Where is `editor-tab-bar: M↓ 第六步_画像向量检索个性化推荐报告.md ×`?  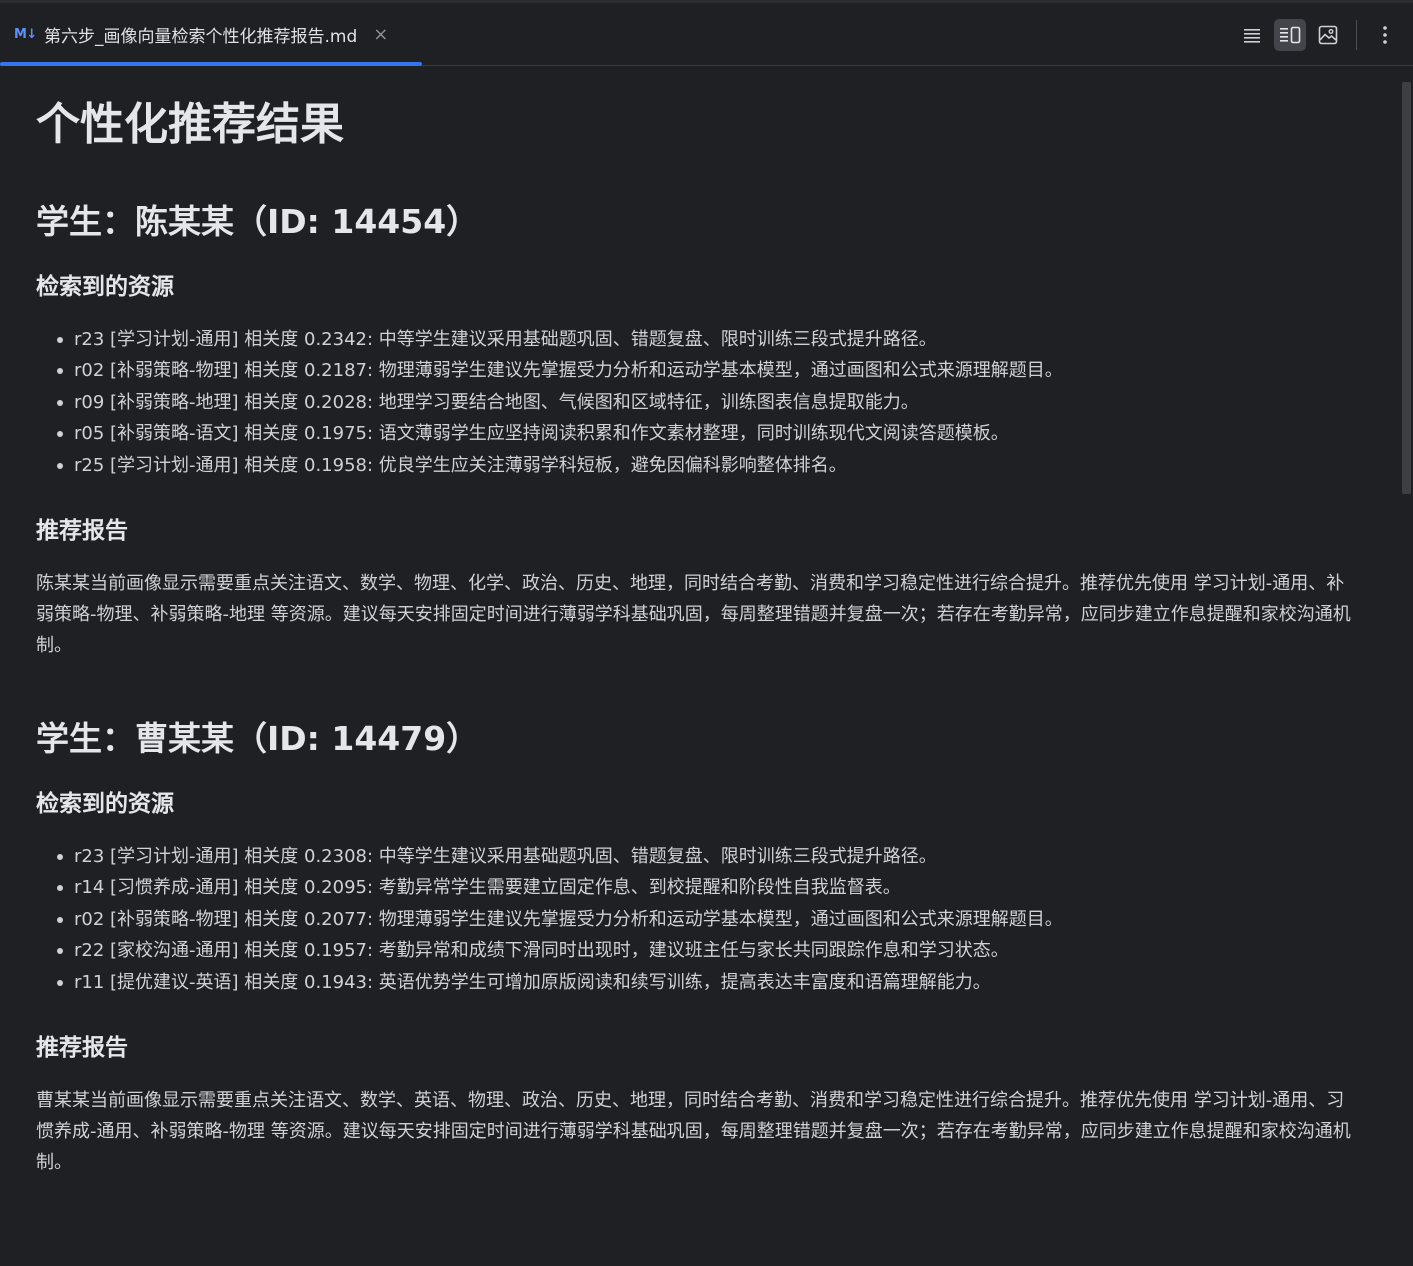 editor-tab-bar: M↓ 第六步_画像向量检索个性化推荐报告.md × is located at coordinates (706, 33).